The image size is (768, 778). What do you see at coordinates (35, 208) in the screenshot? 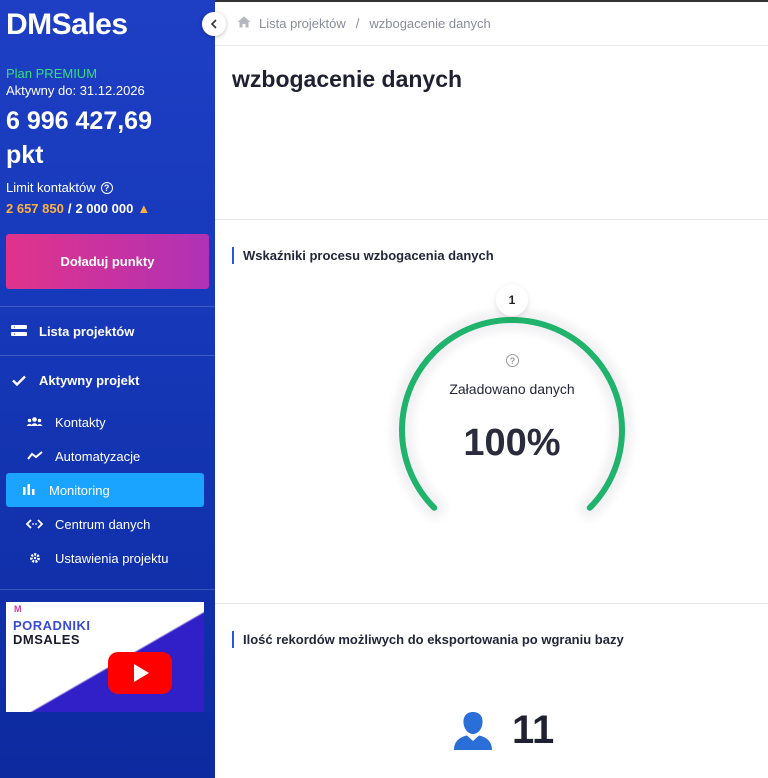
I see `limit-used: 2 657 850` at bounding box center [35, 208].